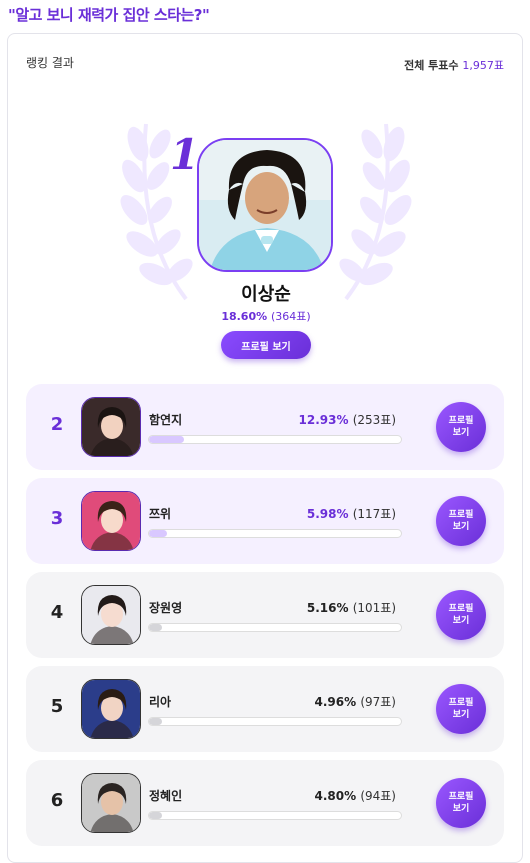 This screenshot has width=530, height=863. What do you see at coordinates (335, 702) in the screenshot?
I see `row-percent-value: 4.96%` at bounding box center [335, 702].